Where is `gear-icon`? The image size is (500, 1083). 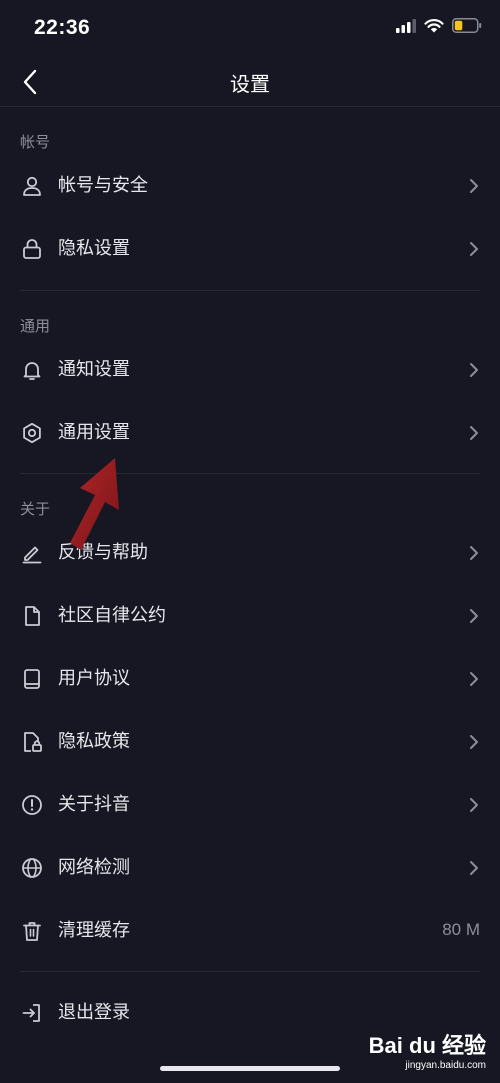
gear-icon is located at coordinates (32, 433).